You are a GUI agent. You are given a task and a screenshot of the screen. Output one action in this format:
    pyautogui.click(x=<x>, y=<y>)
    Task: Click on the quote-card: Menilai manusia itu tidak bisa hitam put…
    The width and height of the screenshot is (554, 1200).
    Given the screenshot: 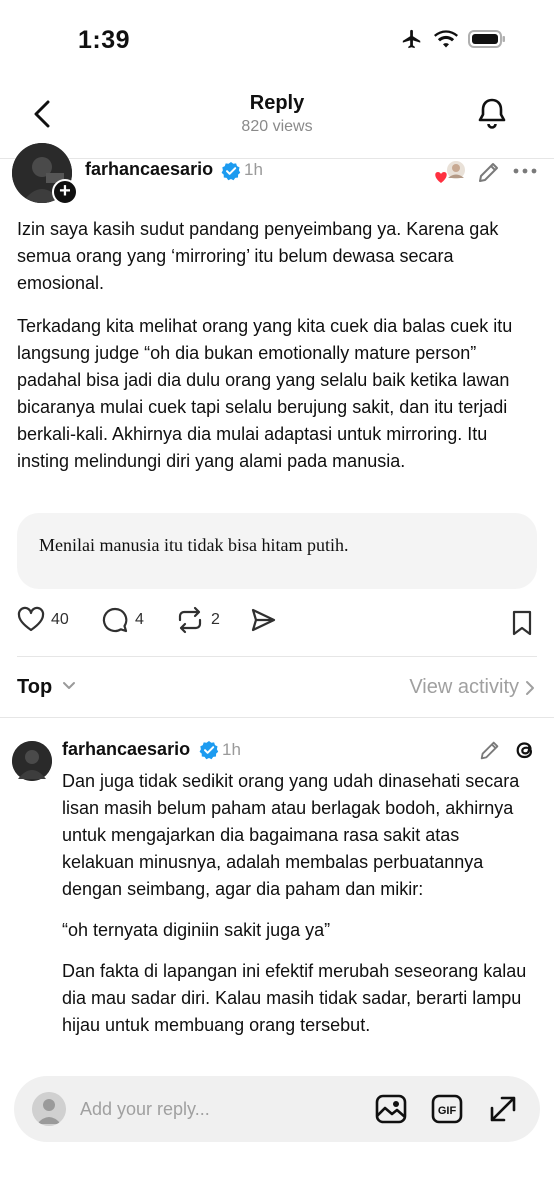 What is the action you would take?
    pyautogui.click(x=277, y=551)
    